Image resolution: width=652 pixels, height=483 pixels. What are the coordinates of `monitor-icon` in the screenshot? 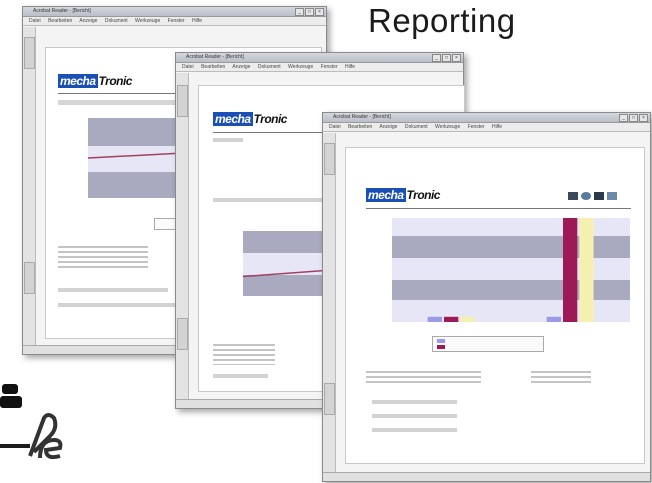 It's located at (612, 196).